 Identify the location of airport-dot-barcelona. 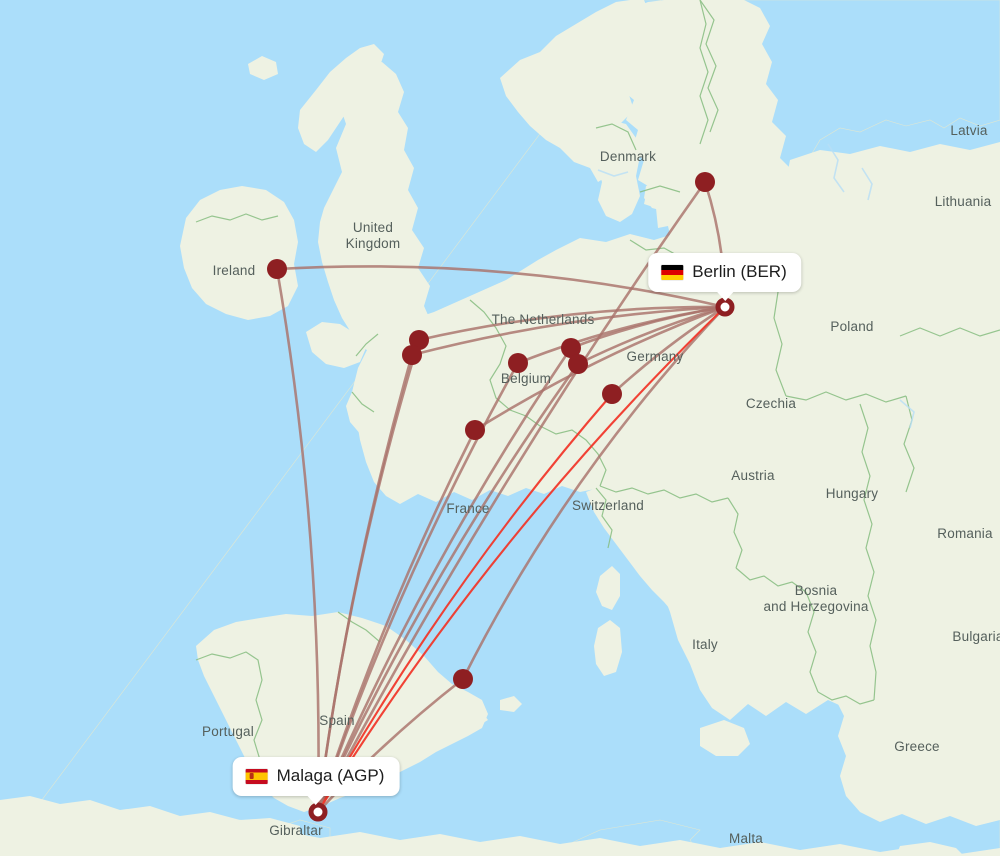
(463, 679).